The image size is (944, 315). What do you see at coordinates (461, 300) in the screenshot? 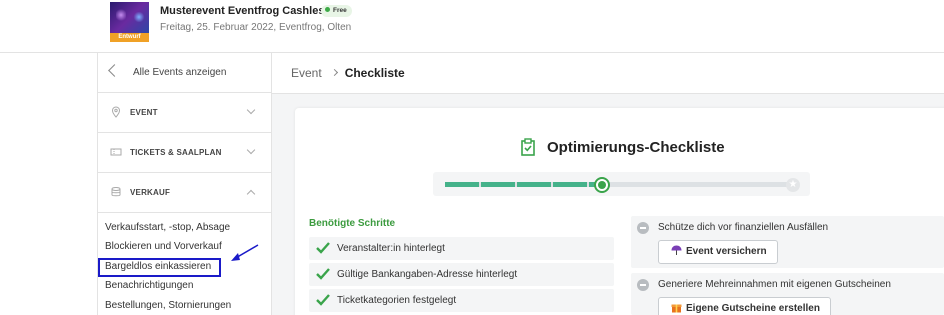
I see `checklist-step: Ticketkategorien festgelegt` at bounding box center [461, 300].